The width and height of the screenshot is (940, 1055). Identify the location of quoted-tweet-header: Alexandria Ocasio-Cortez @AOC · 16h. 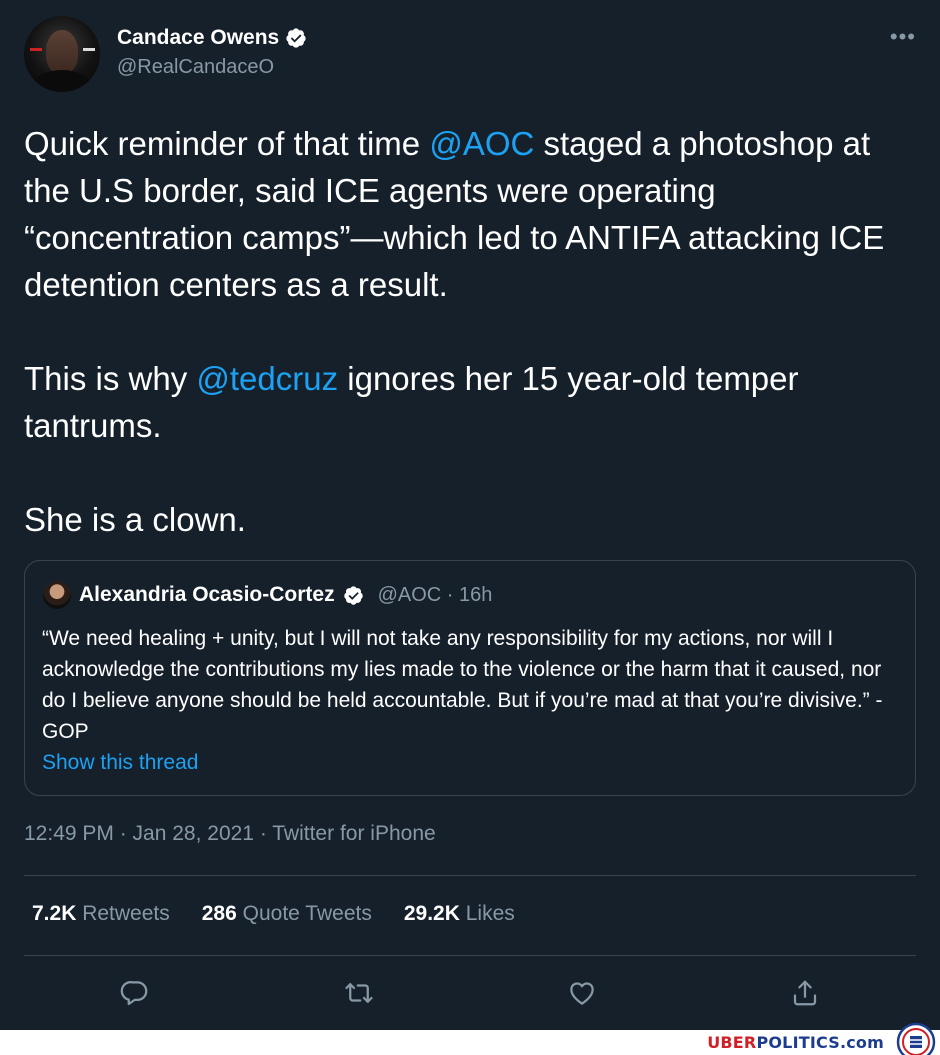
(267, 595).